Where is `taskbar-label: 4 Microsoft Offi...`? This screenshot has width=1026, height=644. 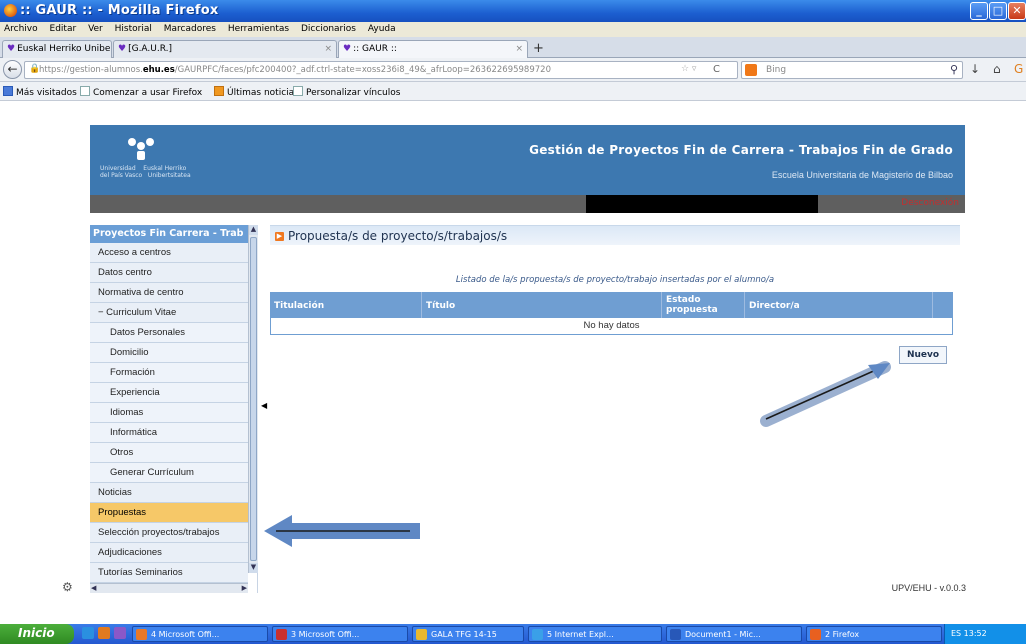 taskbar-label: 4 Microsoft Offi... is located at coordinates (185, 634).